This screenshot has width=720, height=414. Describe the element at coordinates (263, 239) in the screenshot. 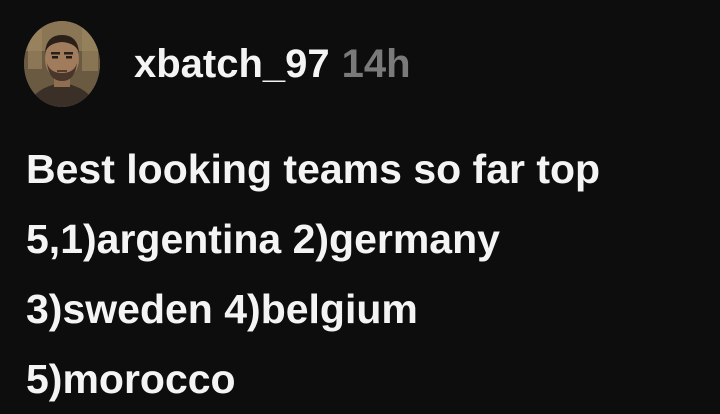

I see `comment-text-line: 5,1)argentina 2)germany` at that location.